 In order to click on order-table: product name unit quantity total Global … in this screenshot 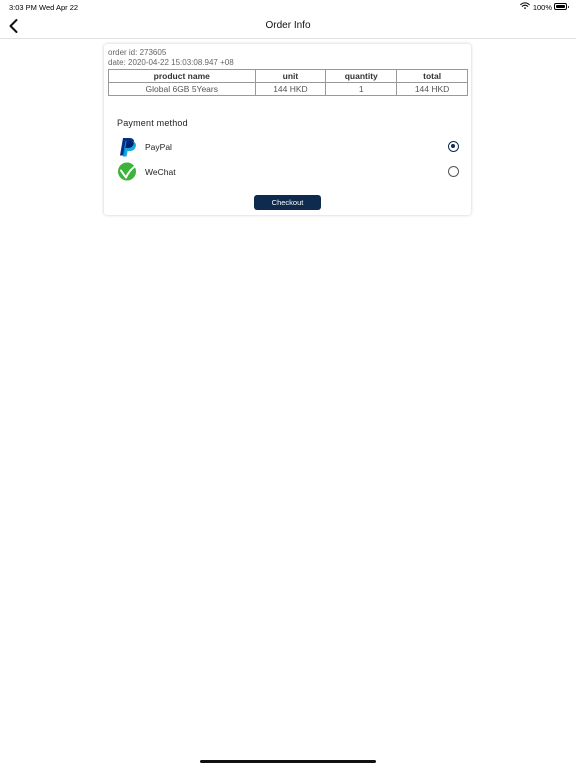, I will do `click(288, 82)`.